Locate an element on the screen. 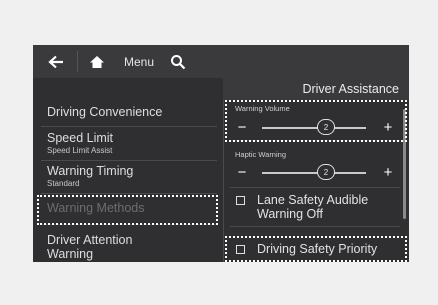 This screenshot has height=305, width=438. search-button is located at coordinates (178, 61).